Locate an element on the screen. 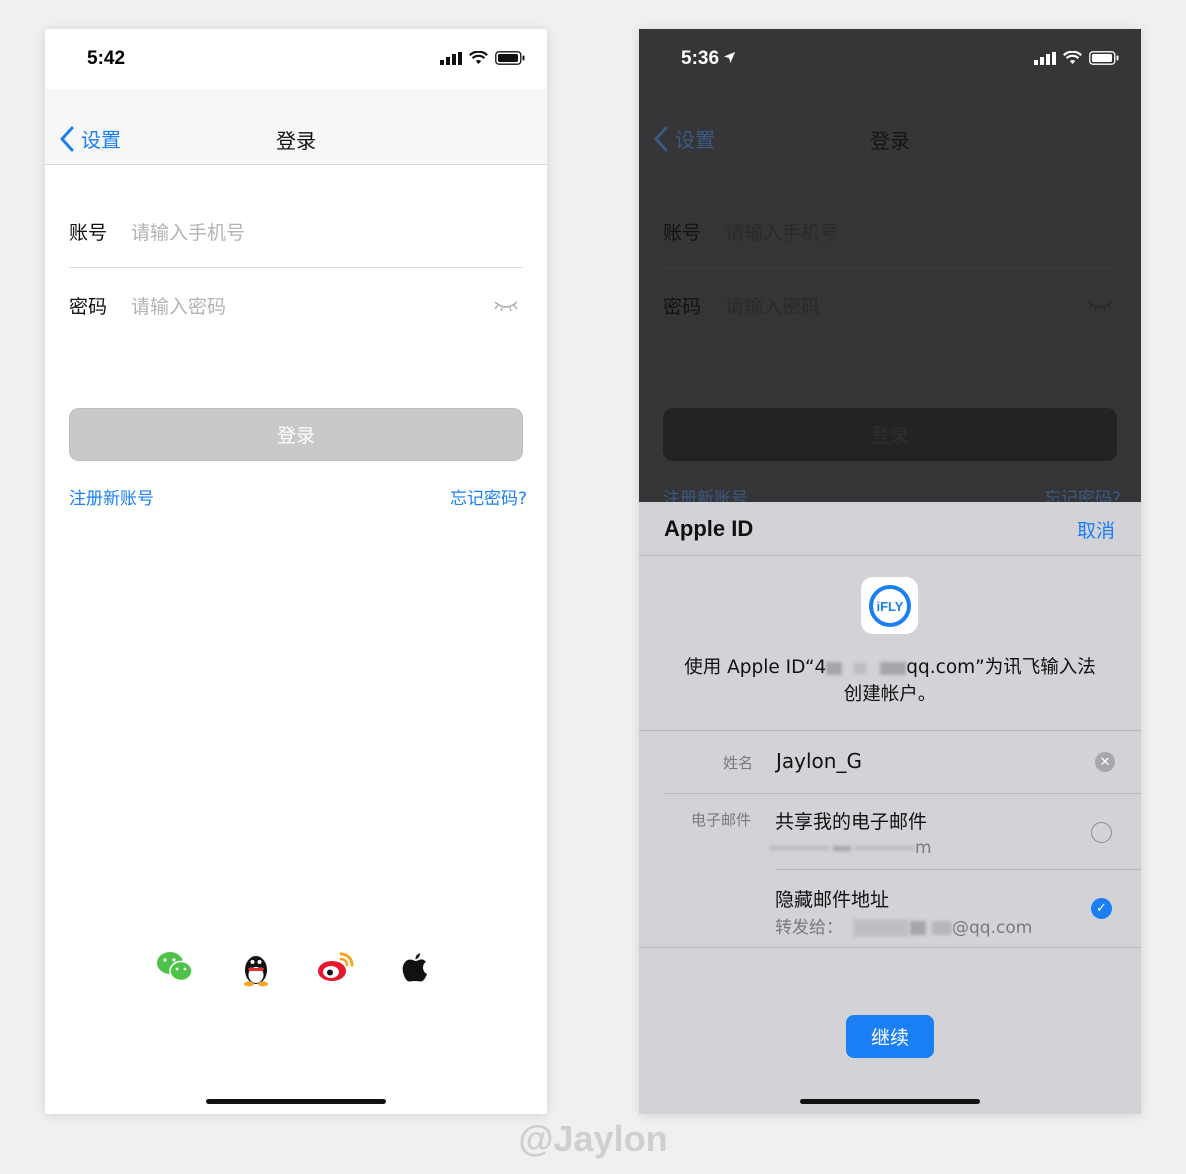  sheet-title: Apple ID is located at coordinates (709, 528).